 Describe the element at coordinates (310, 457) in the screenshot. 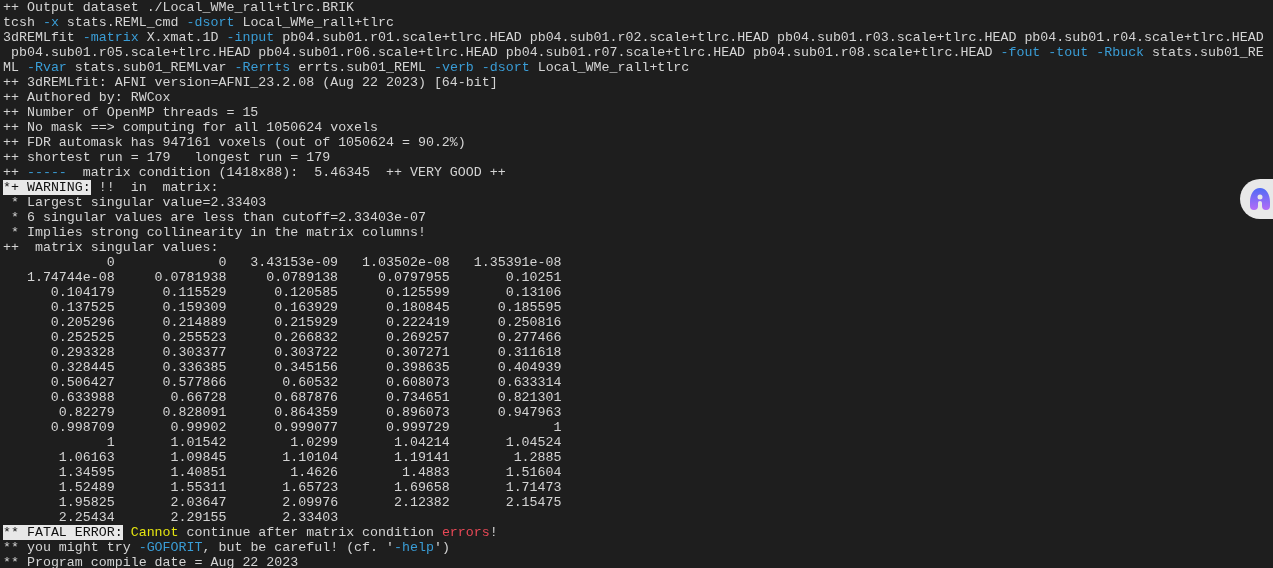

I see `table-cell: 1.10104` at that location.